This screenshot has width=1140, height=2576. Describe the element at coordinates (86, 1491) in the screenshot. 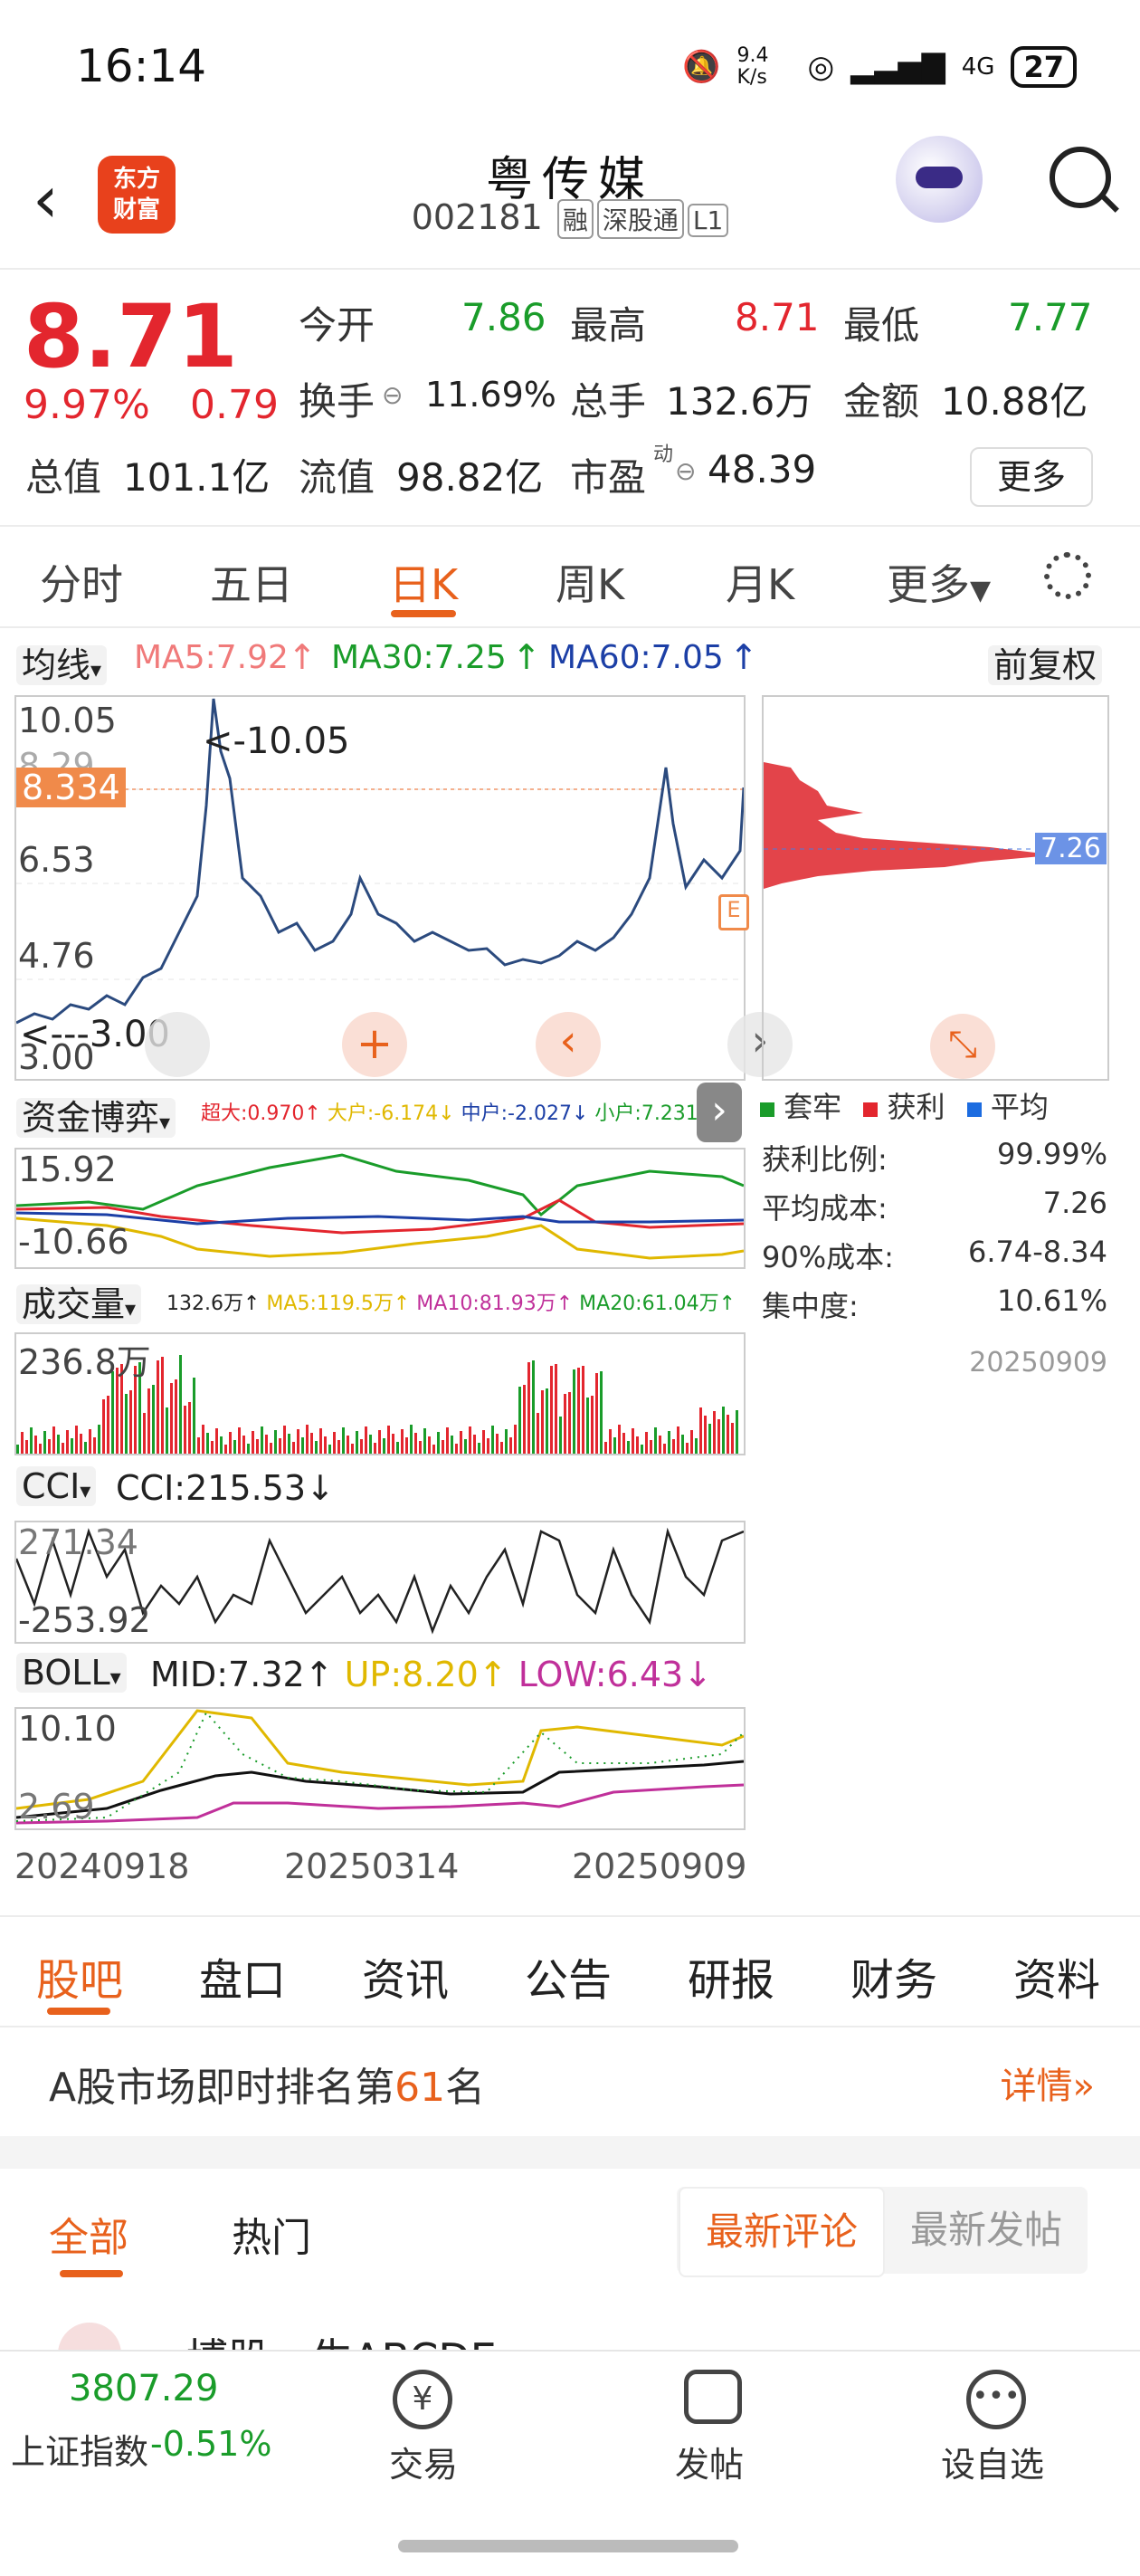

I see `caret-down-icon: ▾` at that location.